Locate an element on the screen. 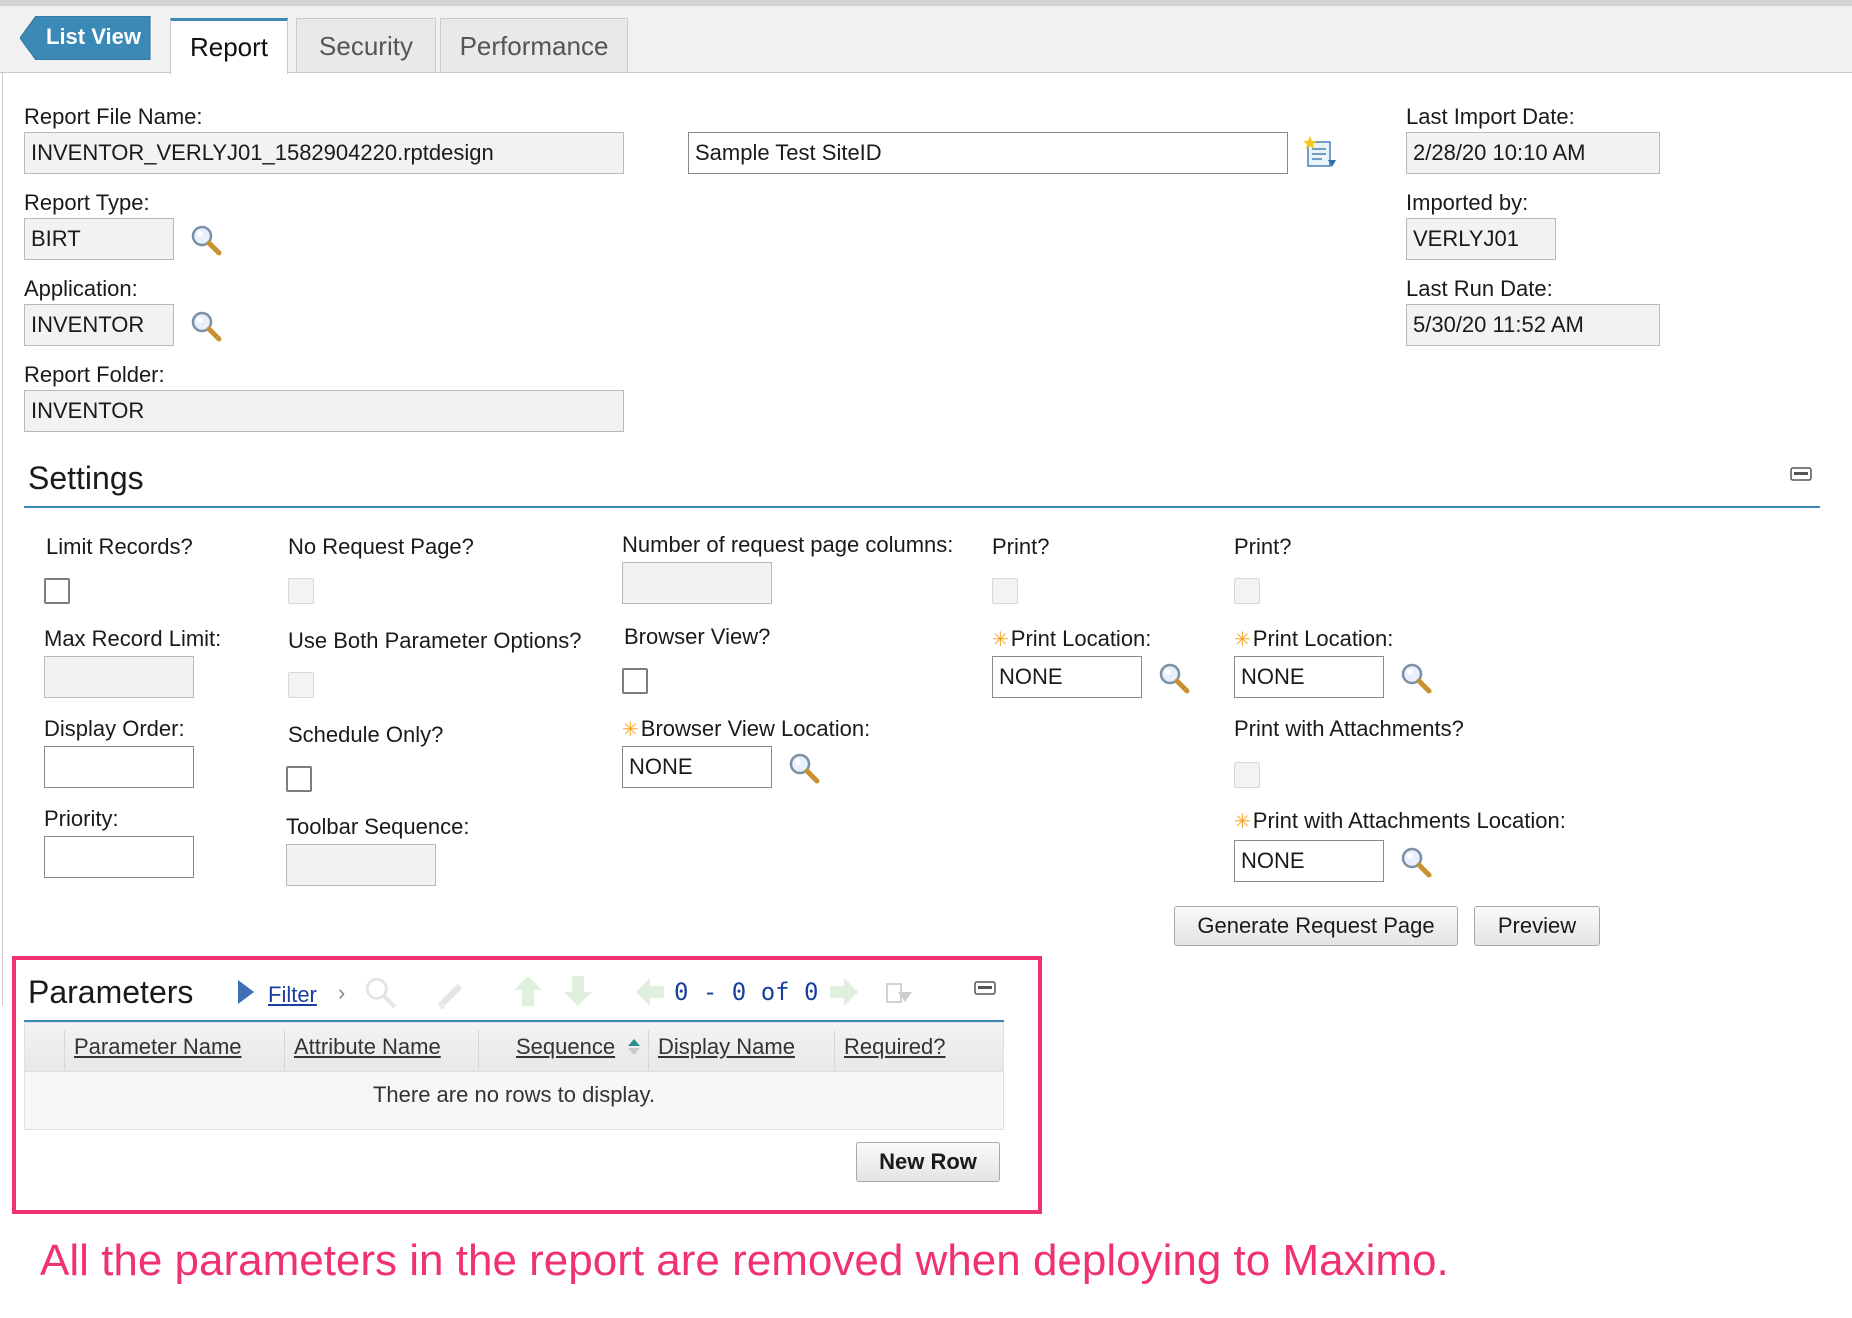 This screenshot has width=1852, height=1318. print-location-label-1: ✳Print Location: is located at coordinates (1071, 639).